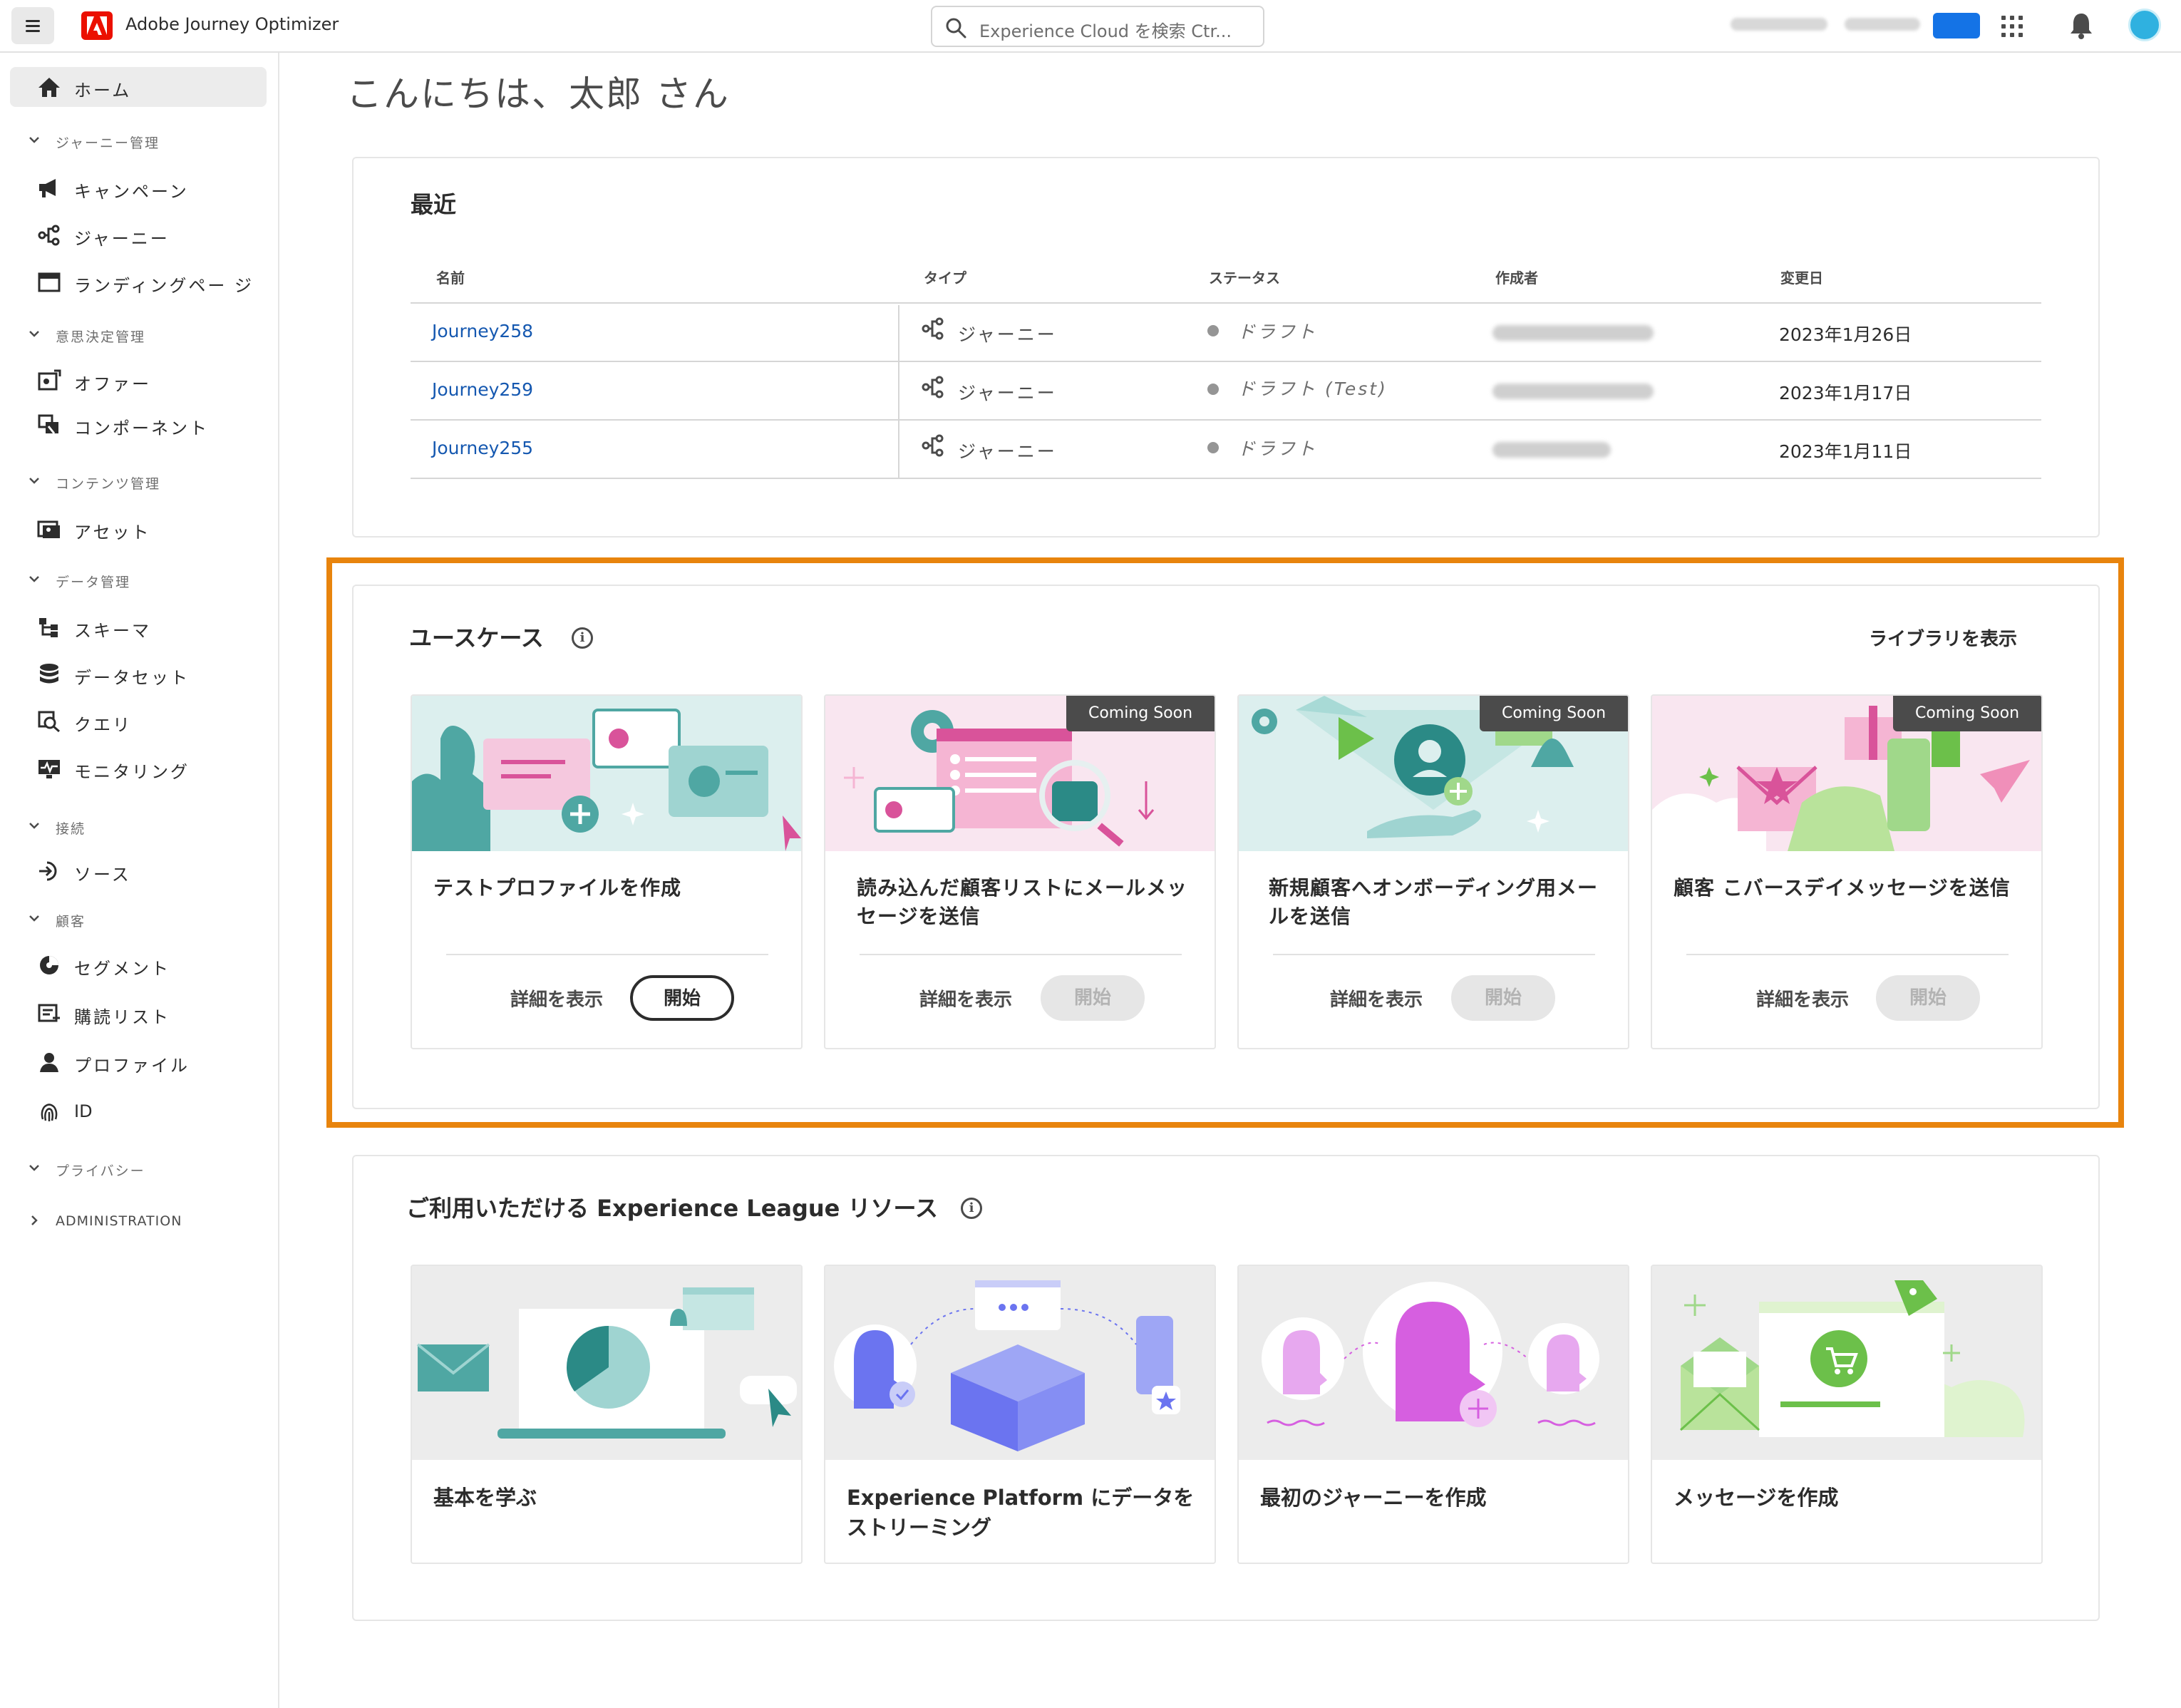 The image size is (2181, 1708). Describe the element at coordinates (138, 282) in the screenshot. I see `sidebar-item-landing-pages: ランディングペー ジ` at that location.